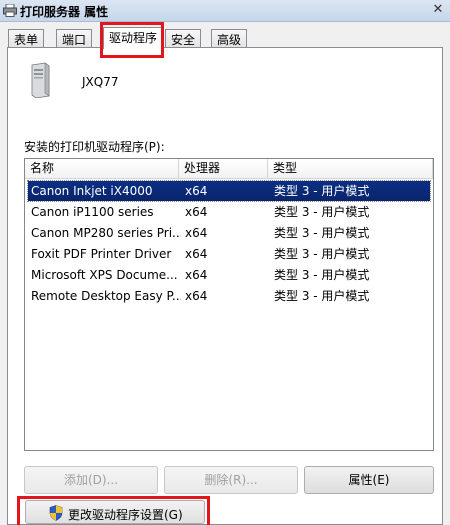  I want to click on table-row: Remote Desktop Easy P... x64 类型 3 - 用户模式, so click(229, 296).